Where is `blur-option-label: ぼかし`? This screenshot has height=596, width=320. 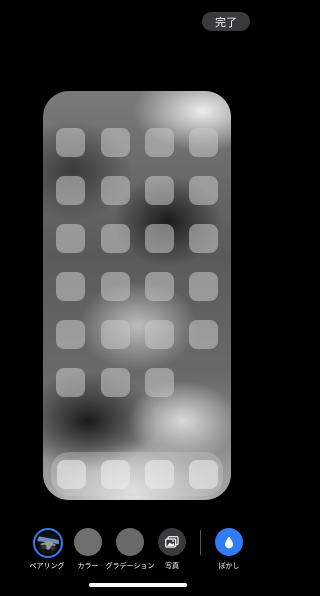 blur-option-label: ぼかし is located at coordinates (229, 566).